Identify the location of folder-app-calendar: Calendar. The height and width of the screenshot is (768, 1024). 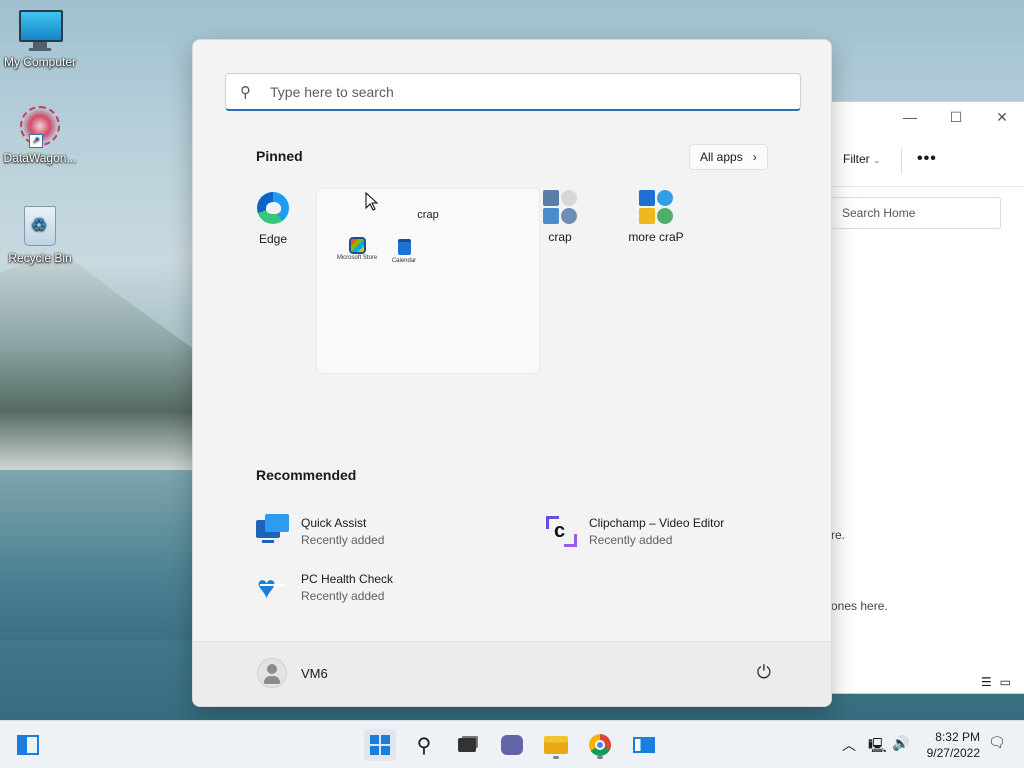
(404, 251).